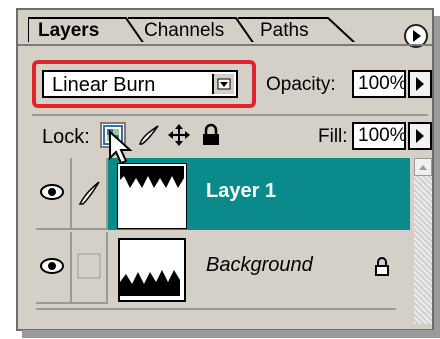 This screenshot has width=440, height=339. I want to click on lock-position-button, so click(179, 135).